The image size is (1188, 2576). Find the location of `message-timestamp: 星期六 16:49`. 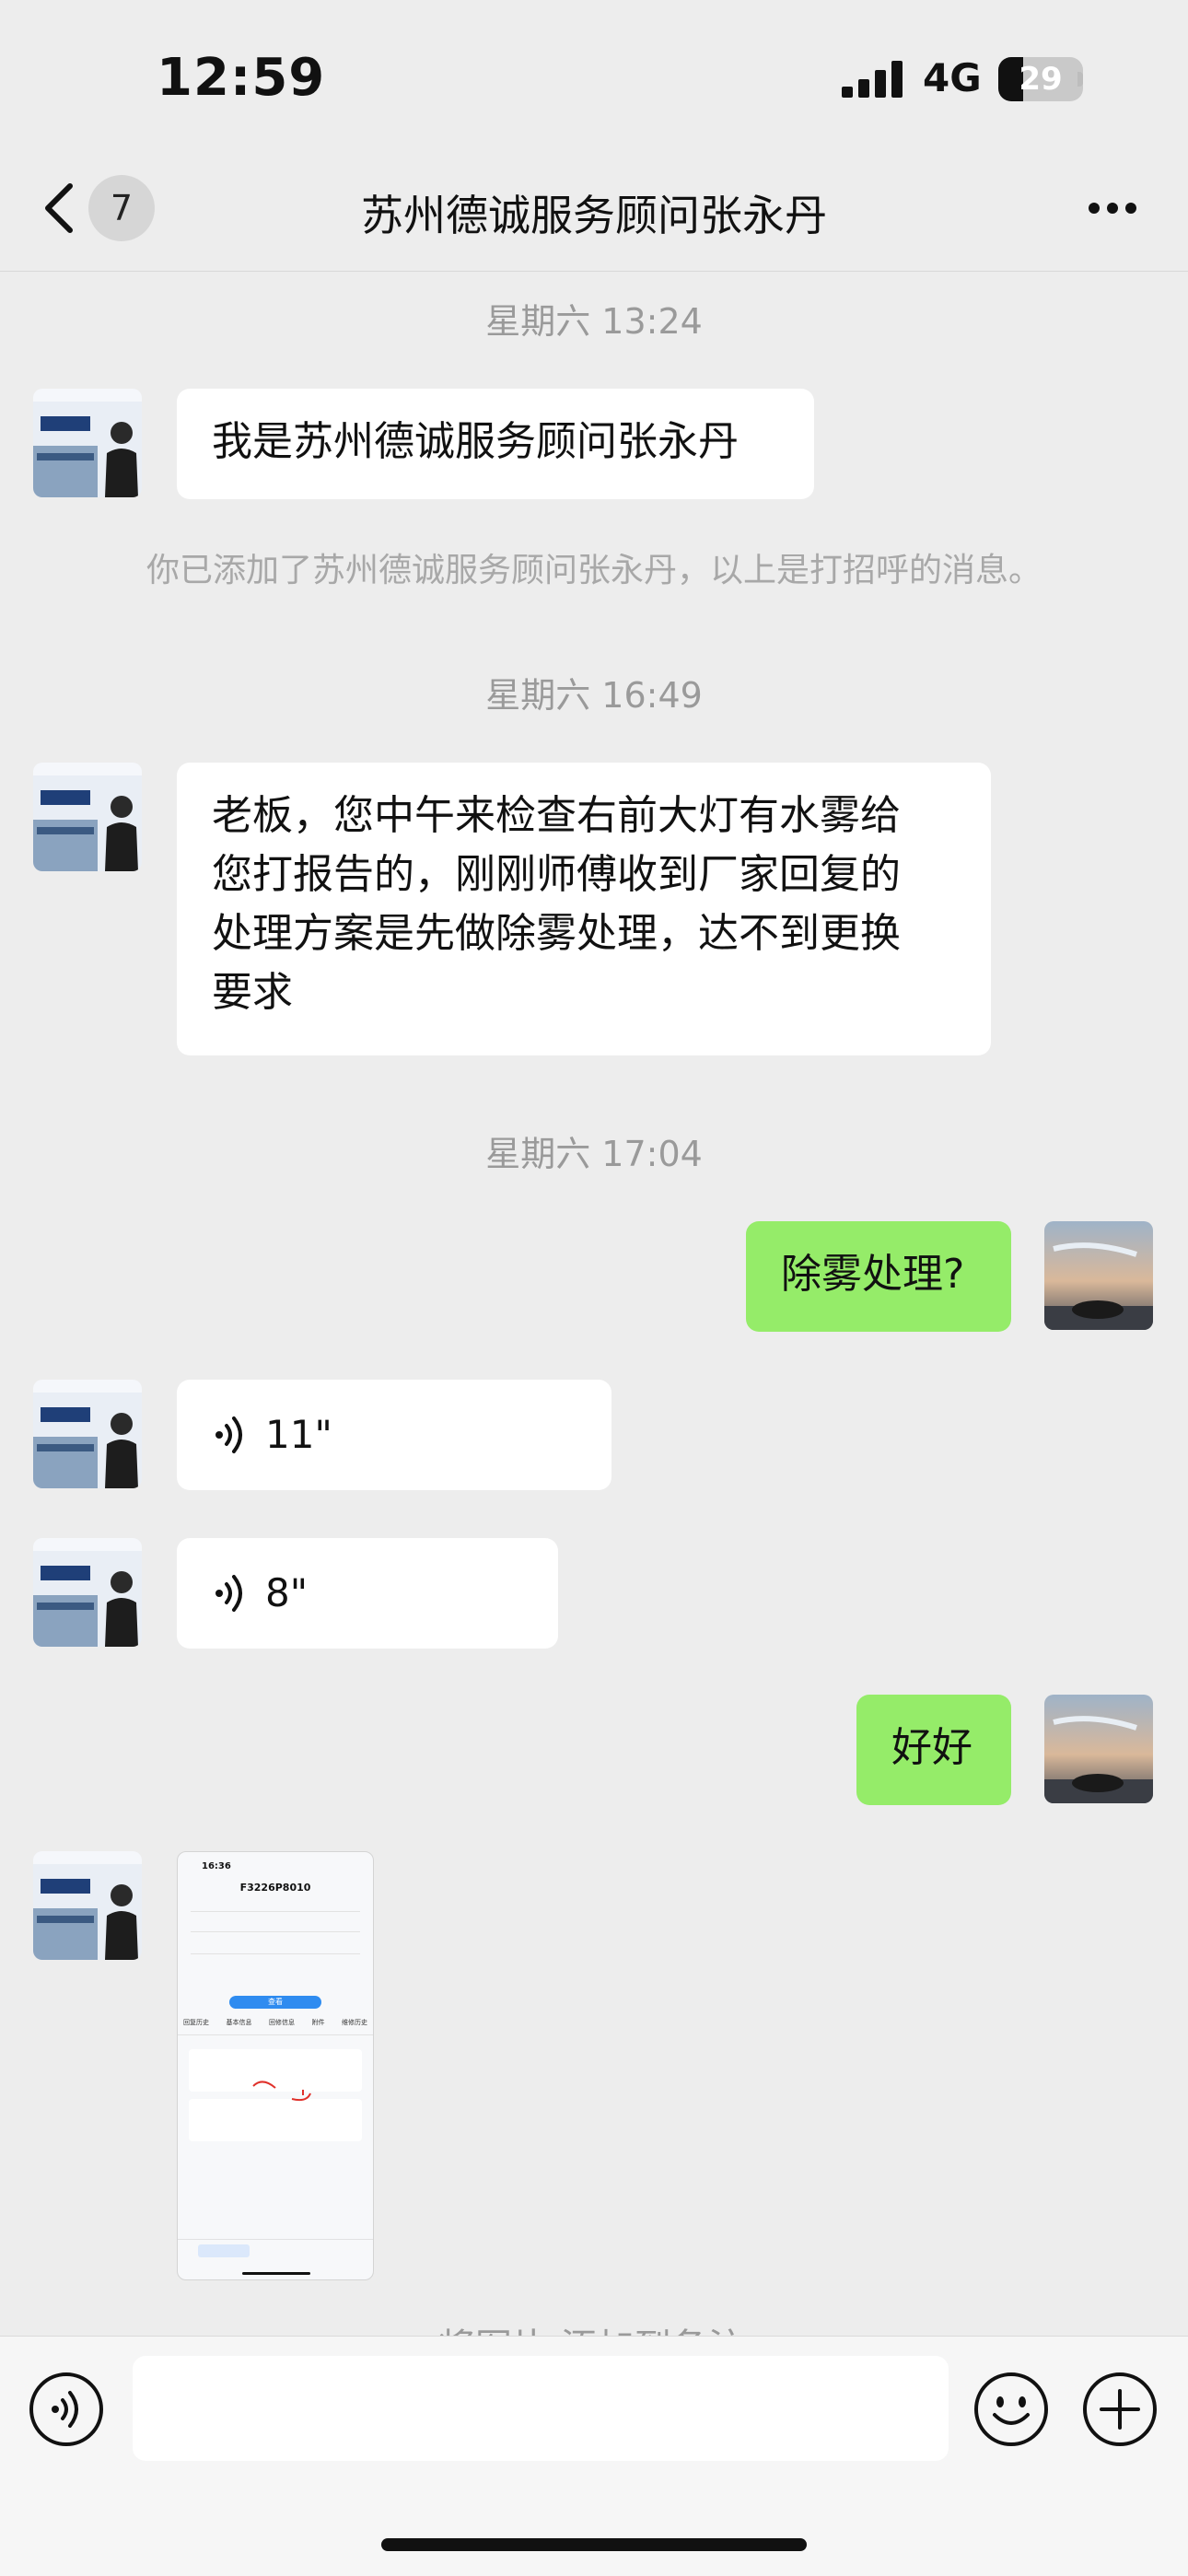

message-timestamp: 星期六 16:49 is located at coordinates (594, 695).